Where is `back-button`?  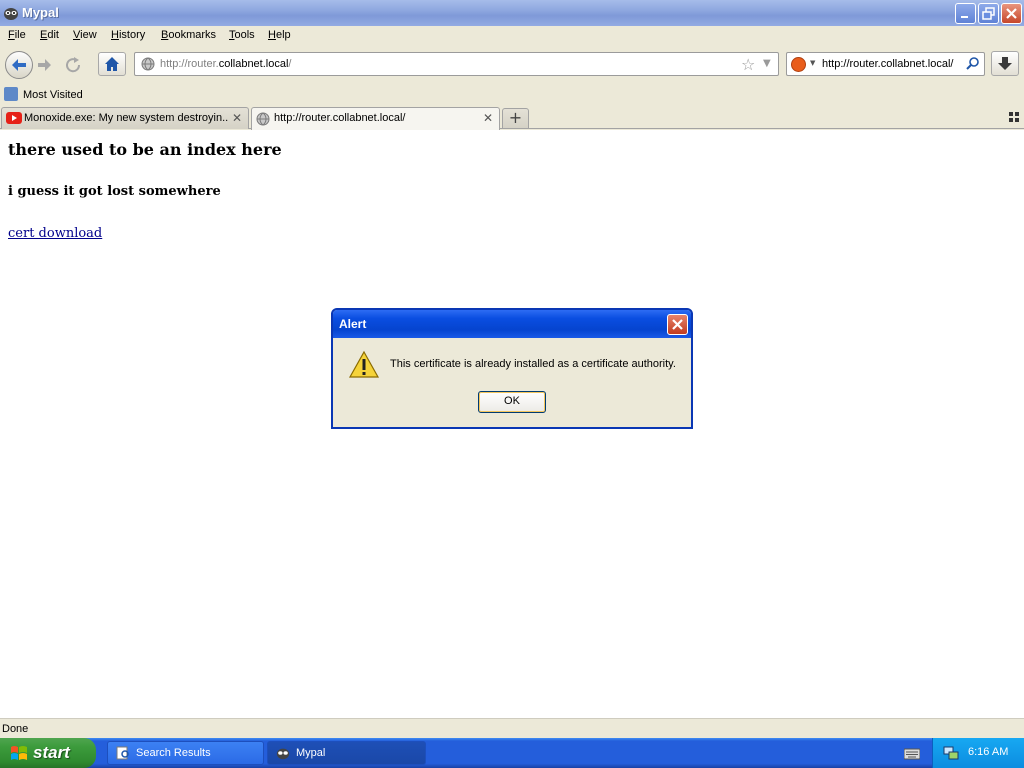 back-button is located at coordinates (19, 65).